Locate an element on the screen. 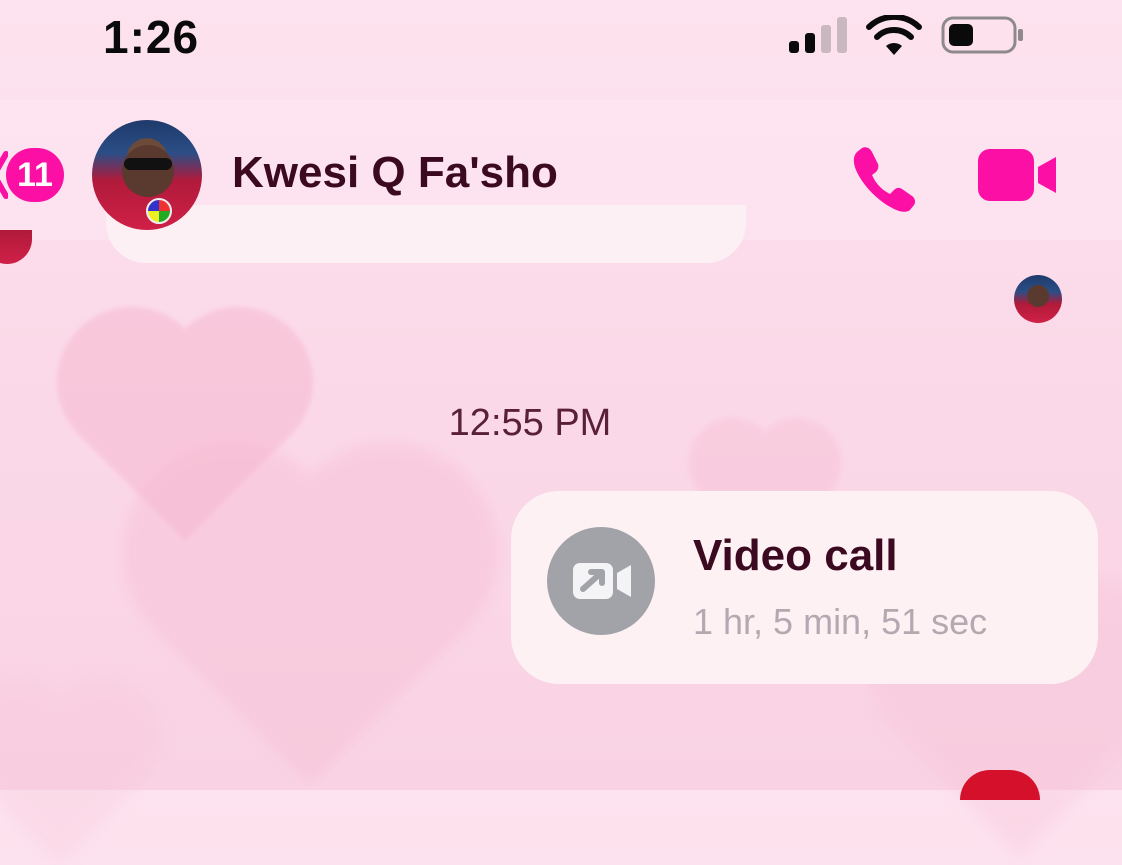 The width and height of the screenshot is (1122, 865). cellular-signal-icon is located at coordinates (818, 35).